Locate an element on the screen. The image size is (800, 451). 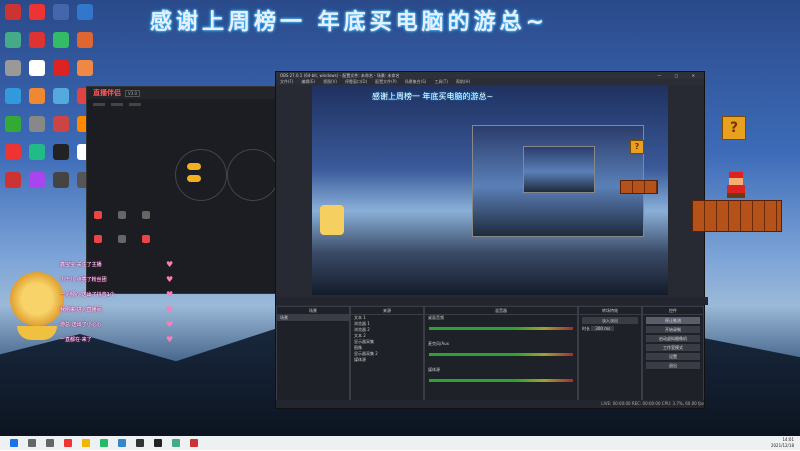
mixer-dock: 混音器 桌面音频 麦克风/Aux 媒体源 is located at coordinates (501, 355).